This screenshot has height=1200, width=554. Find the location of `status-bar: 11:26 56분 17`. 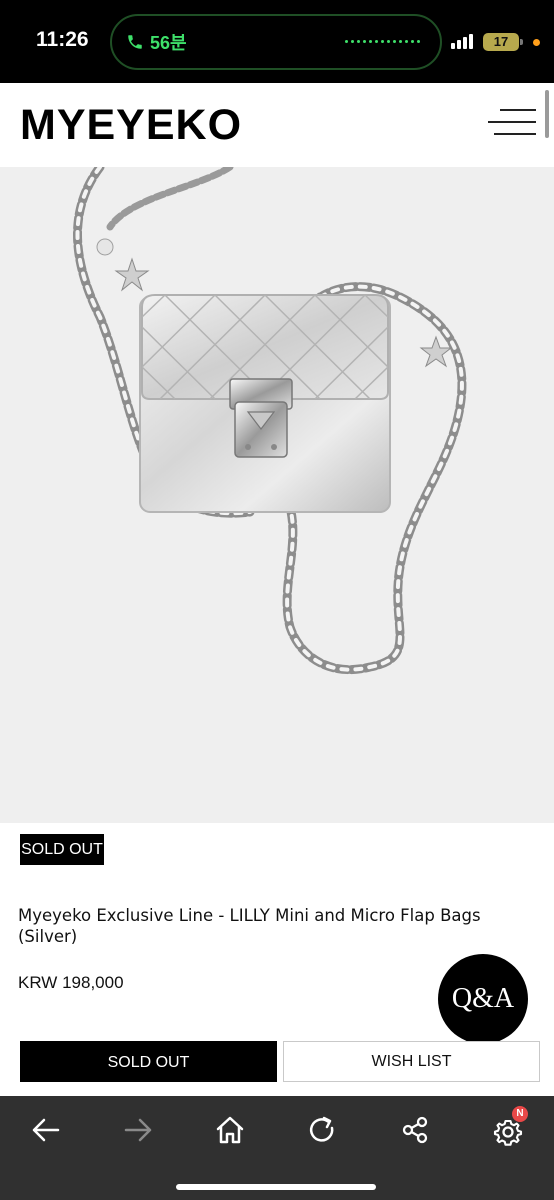

status-bar: 11:26 56분 17 is located at coordinates (277, 41).